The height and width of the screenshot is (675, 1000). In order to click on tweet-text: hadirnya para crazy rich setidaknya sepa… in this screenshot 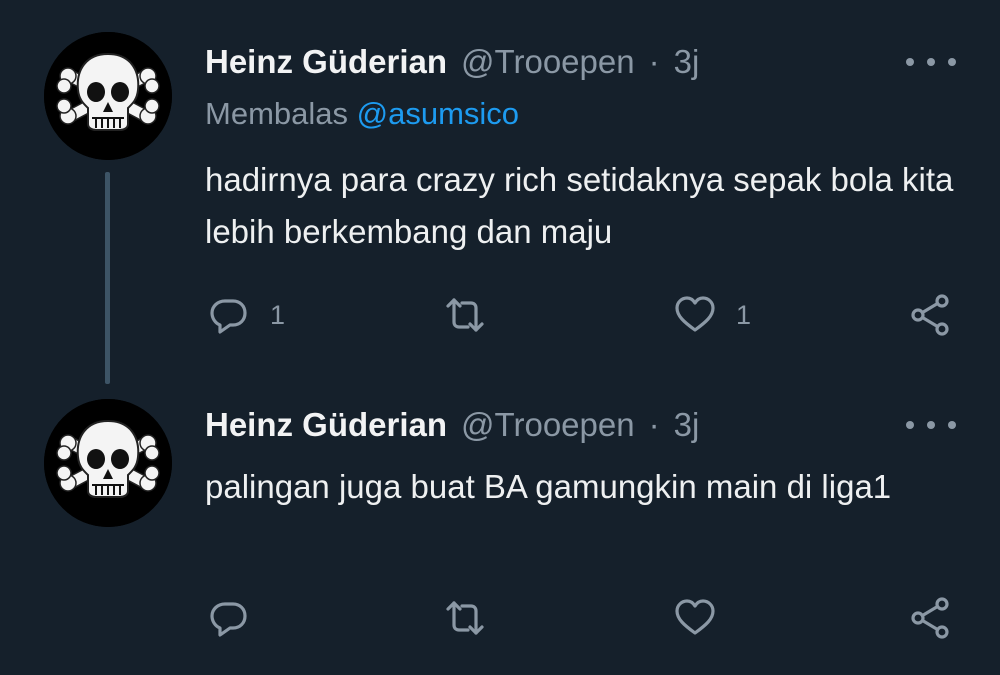, I will do `click(579, 205)`.